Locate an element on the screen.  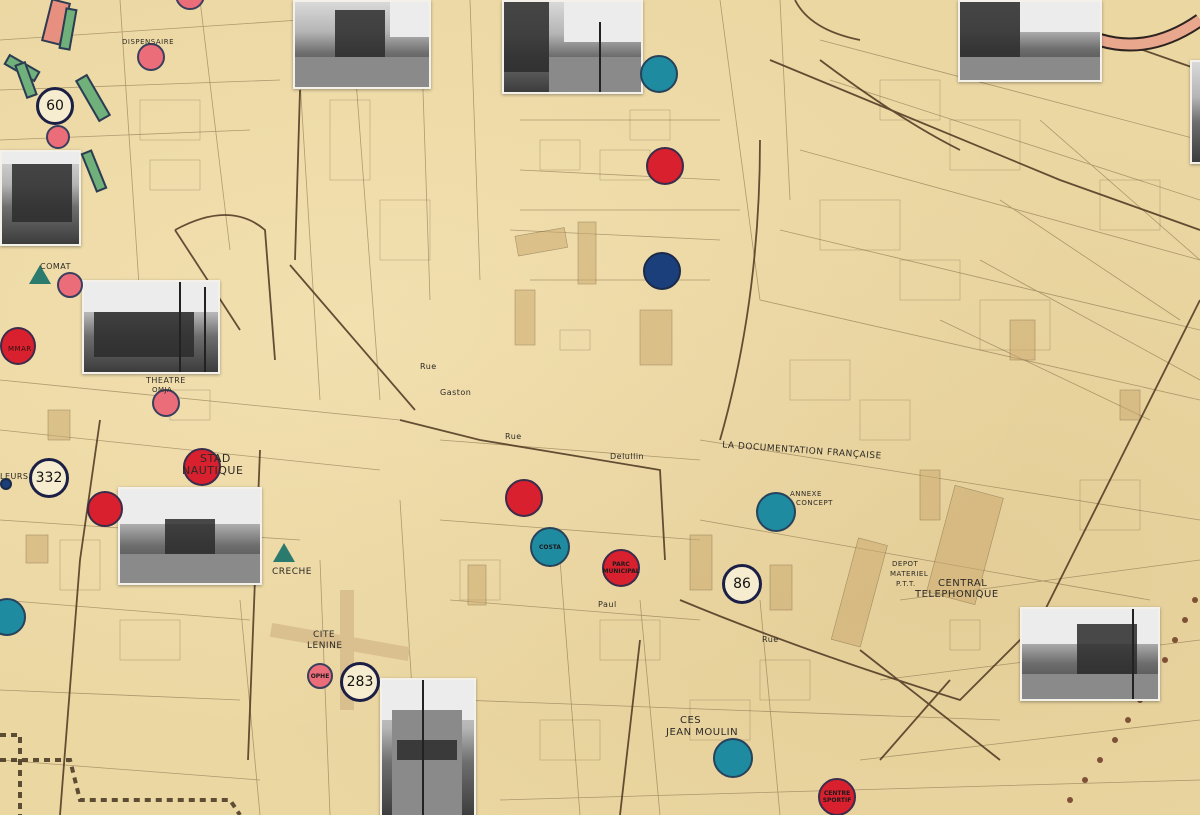
red-dot-marker: PARC MUNICIPAL is located at coordinates (621, 568).